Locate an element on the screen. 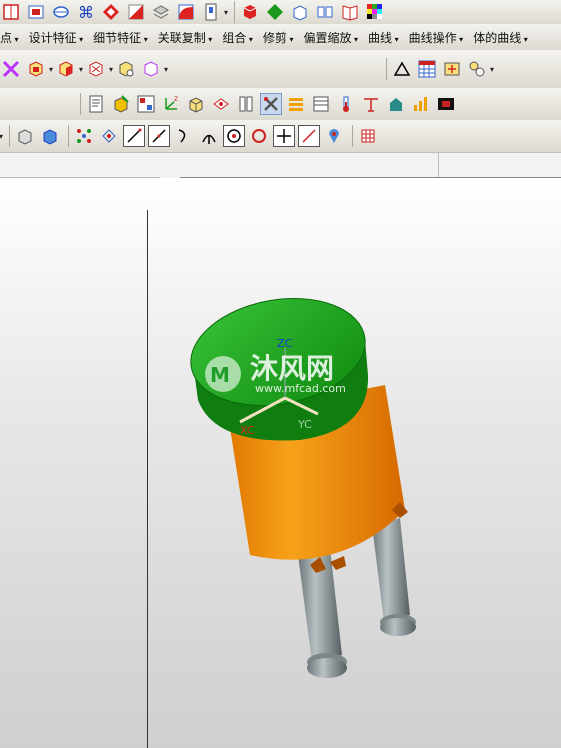 Image resolution: width=561 pixels, height=748 pixels. watermark-text-cn: 沐风网 is located at coordinates (292, 368).